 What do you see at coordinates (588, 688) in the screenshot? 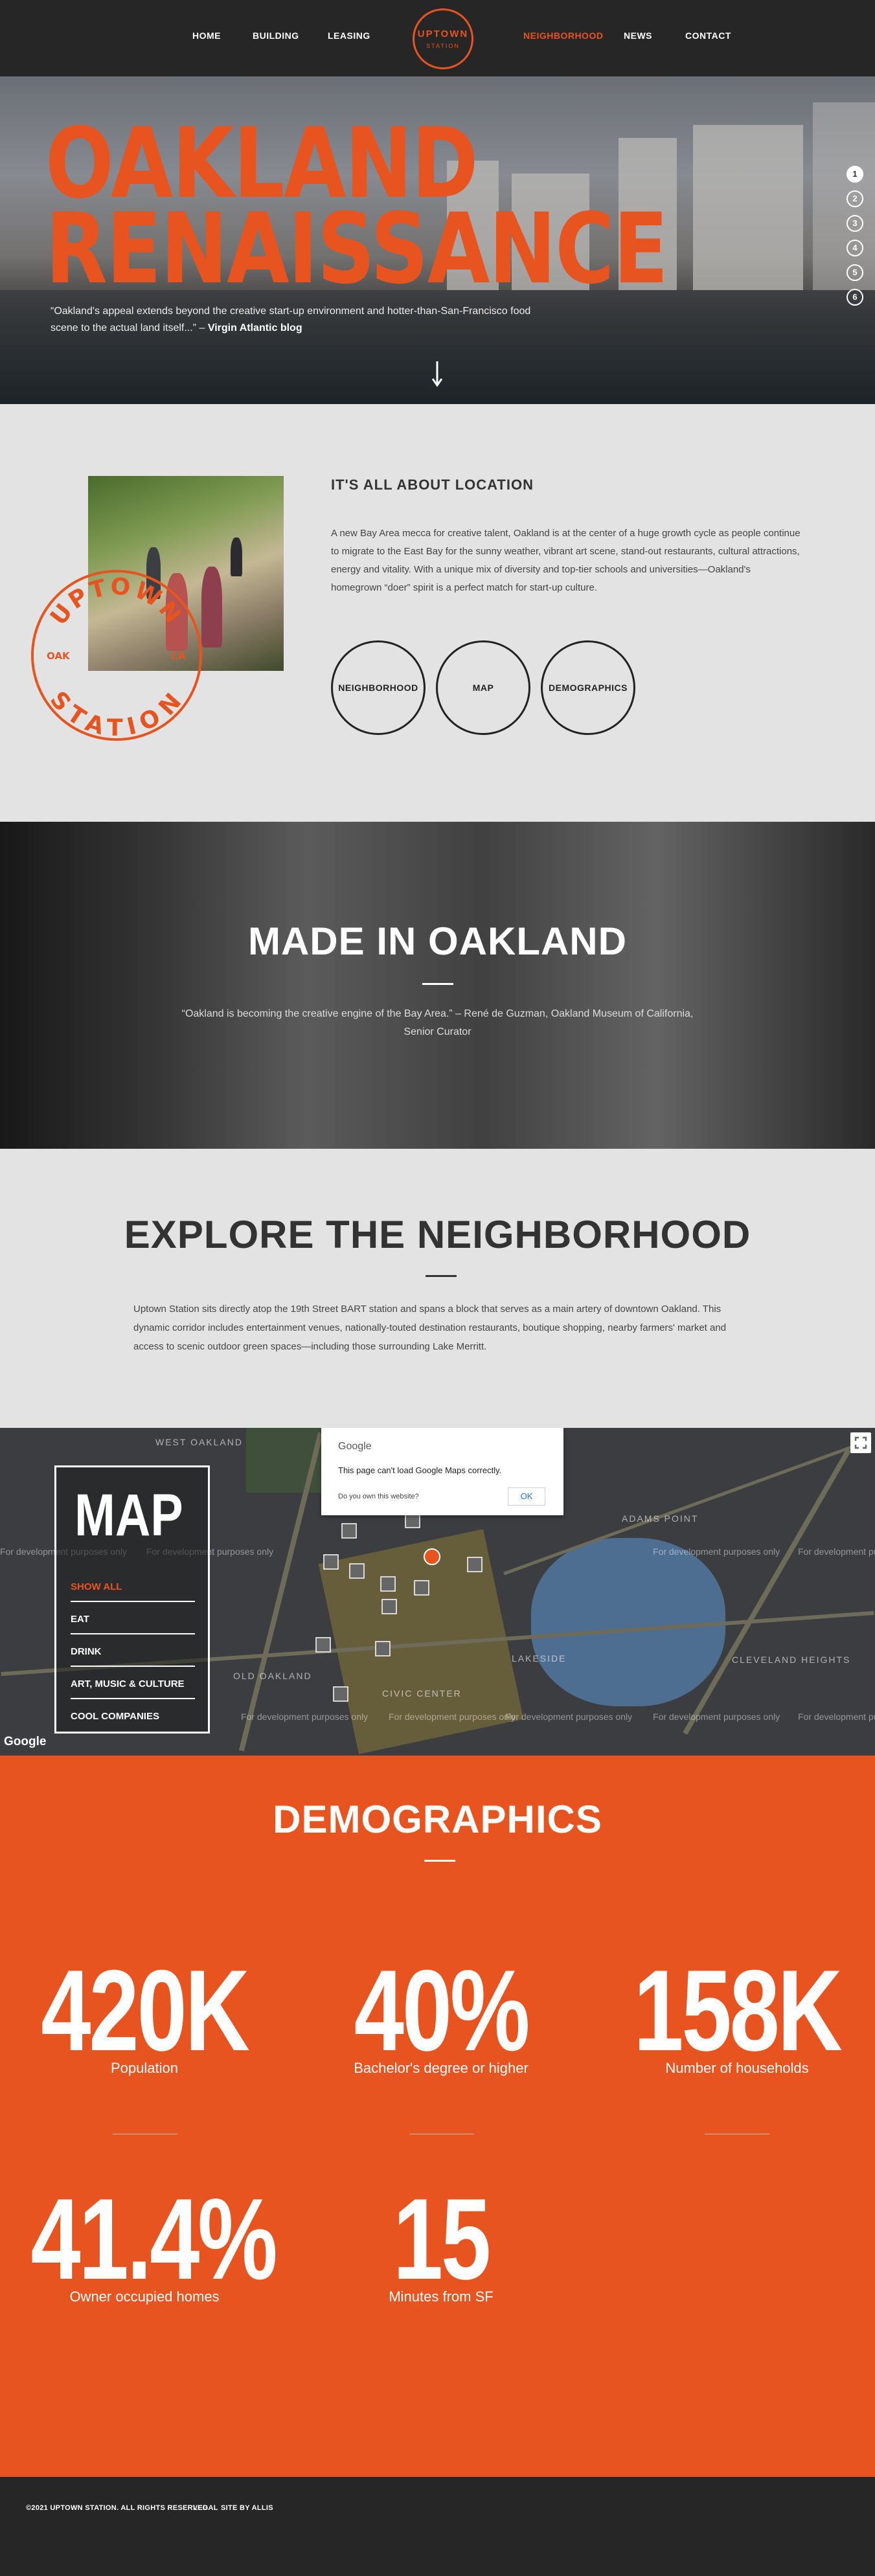
I see `demographics-button: DEMOGRAPHICS` at bounding box center [588, 688].